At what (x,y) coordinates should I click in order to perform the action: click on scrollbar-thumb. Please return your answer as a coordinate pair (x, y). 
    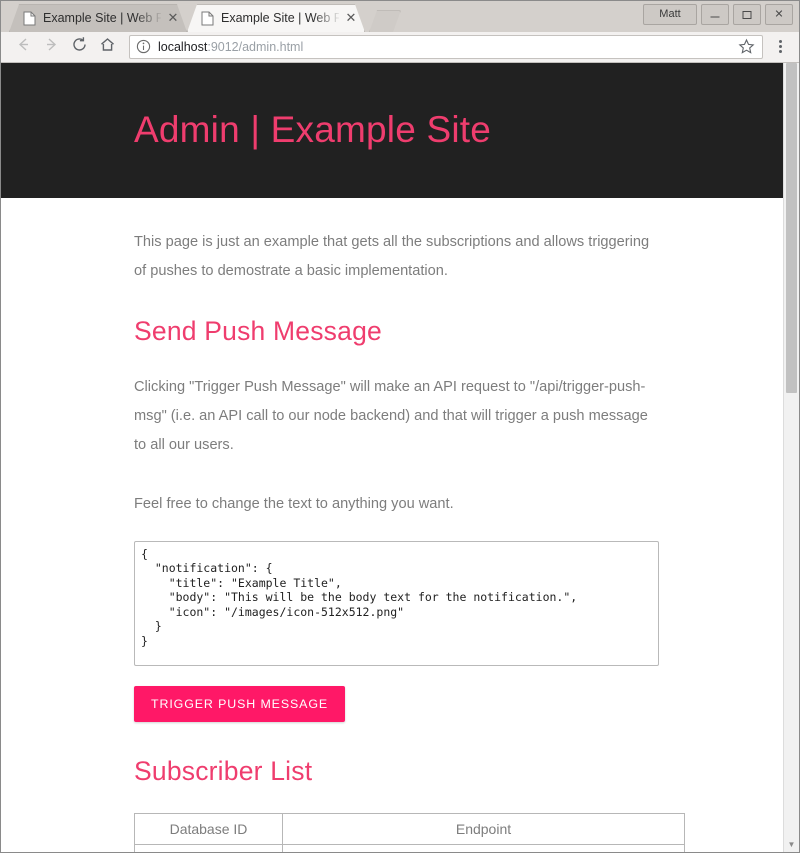
    Looking at the image, I should click on (791, 227).